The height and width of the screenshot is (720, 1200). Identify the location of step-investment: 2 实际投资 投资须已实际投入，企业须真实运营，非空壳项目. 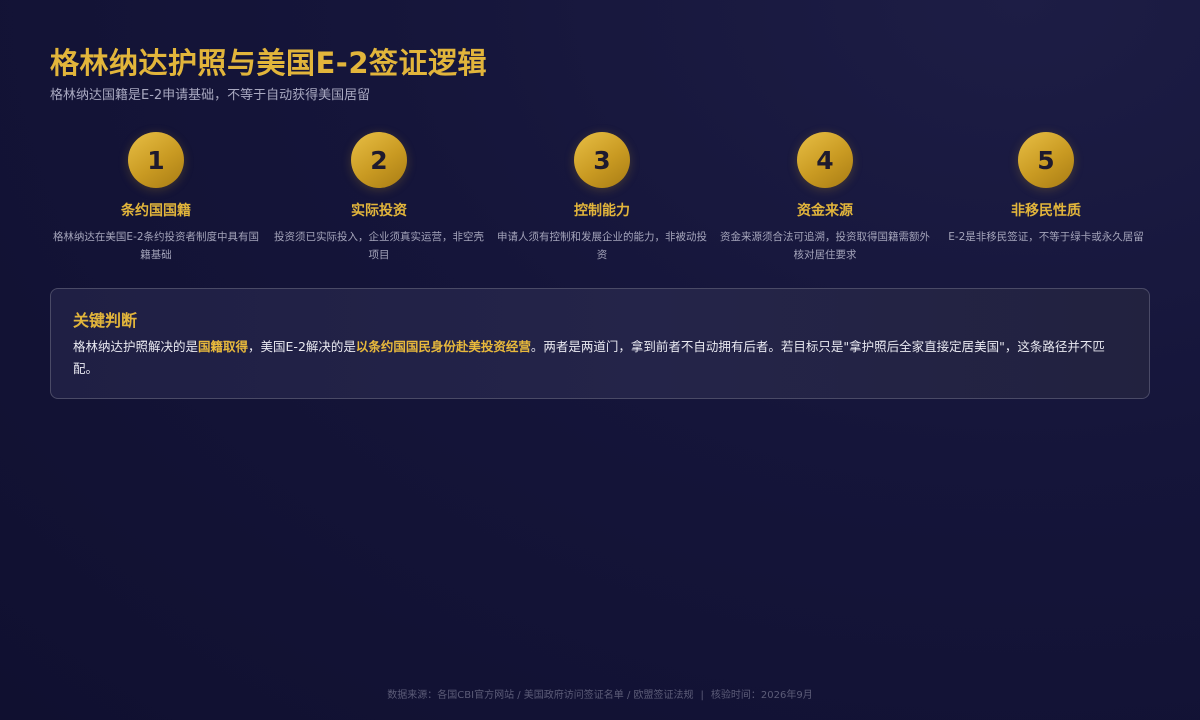
(379, 198).